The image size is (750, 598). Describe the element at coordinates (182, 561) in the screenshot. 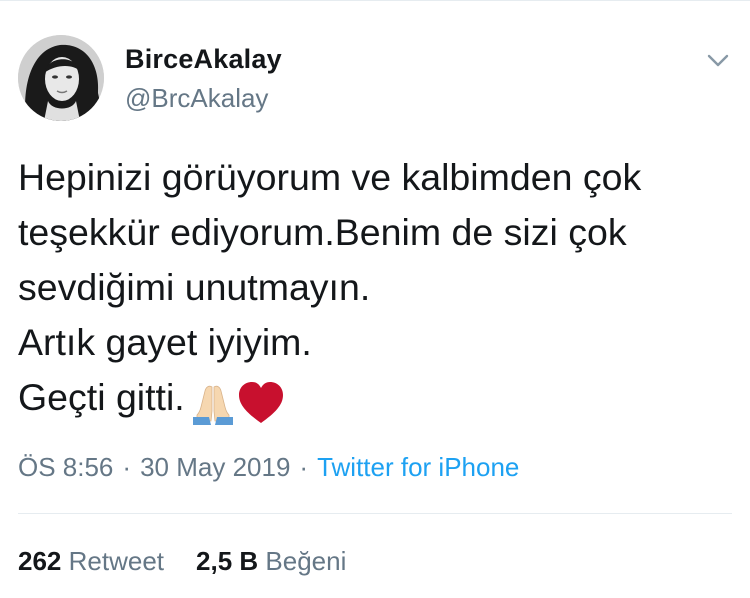

I see `tweet-stats: 262 Retweet 2,5 B Beğeni` at that location.